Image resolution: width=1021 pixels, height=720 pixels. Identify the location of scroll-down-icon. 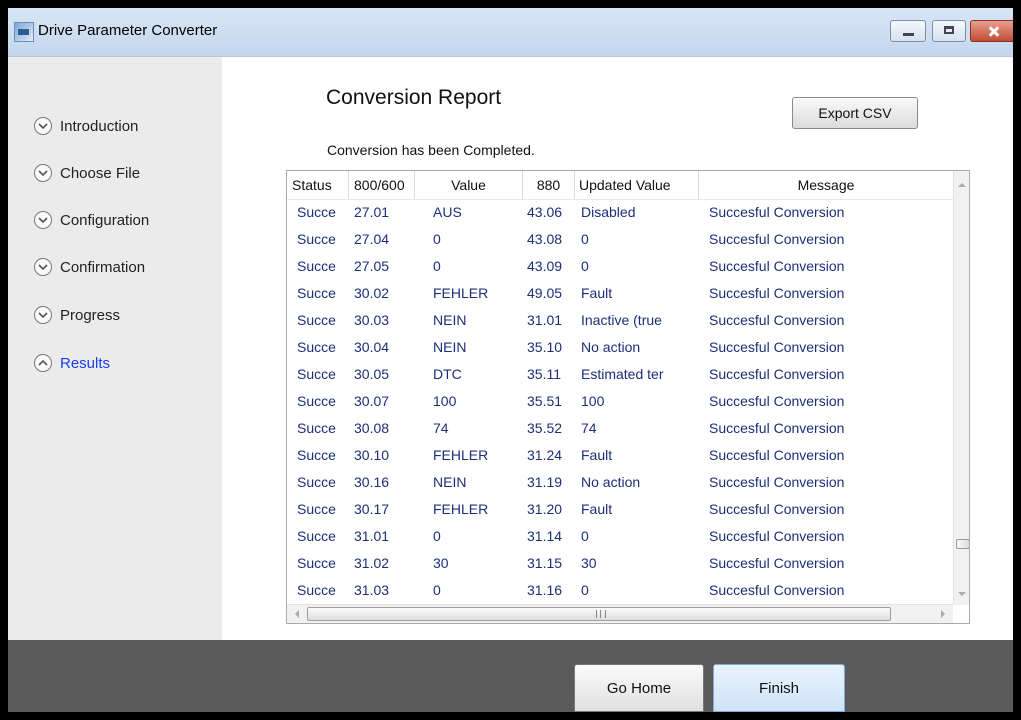
(962, 594).